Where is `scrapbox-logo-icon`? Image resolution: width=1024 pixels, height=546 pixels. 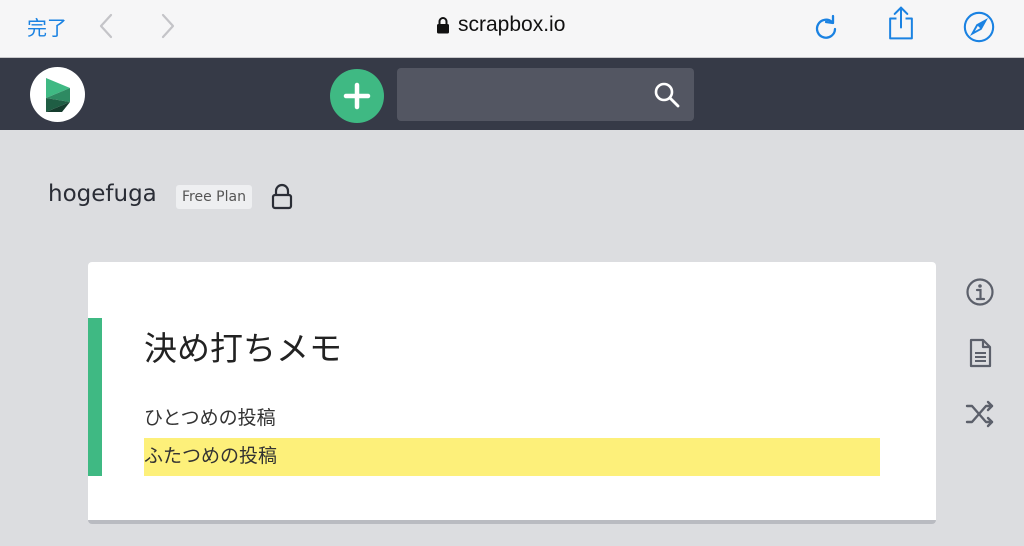
scrapbox-logo-icon is located at coordinates (57, 94).